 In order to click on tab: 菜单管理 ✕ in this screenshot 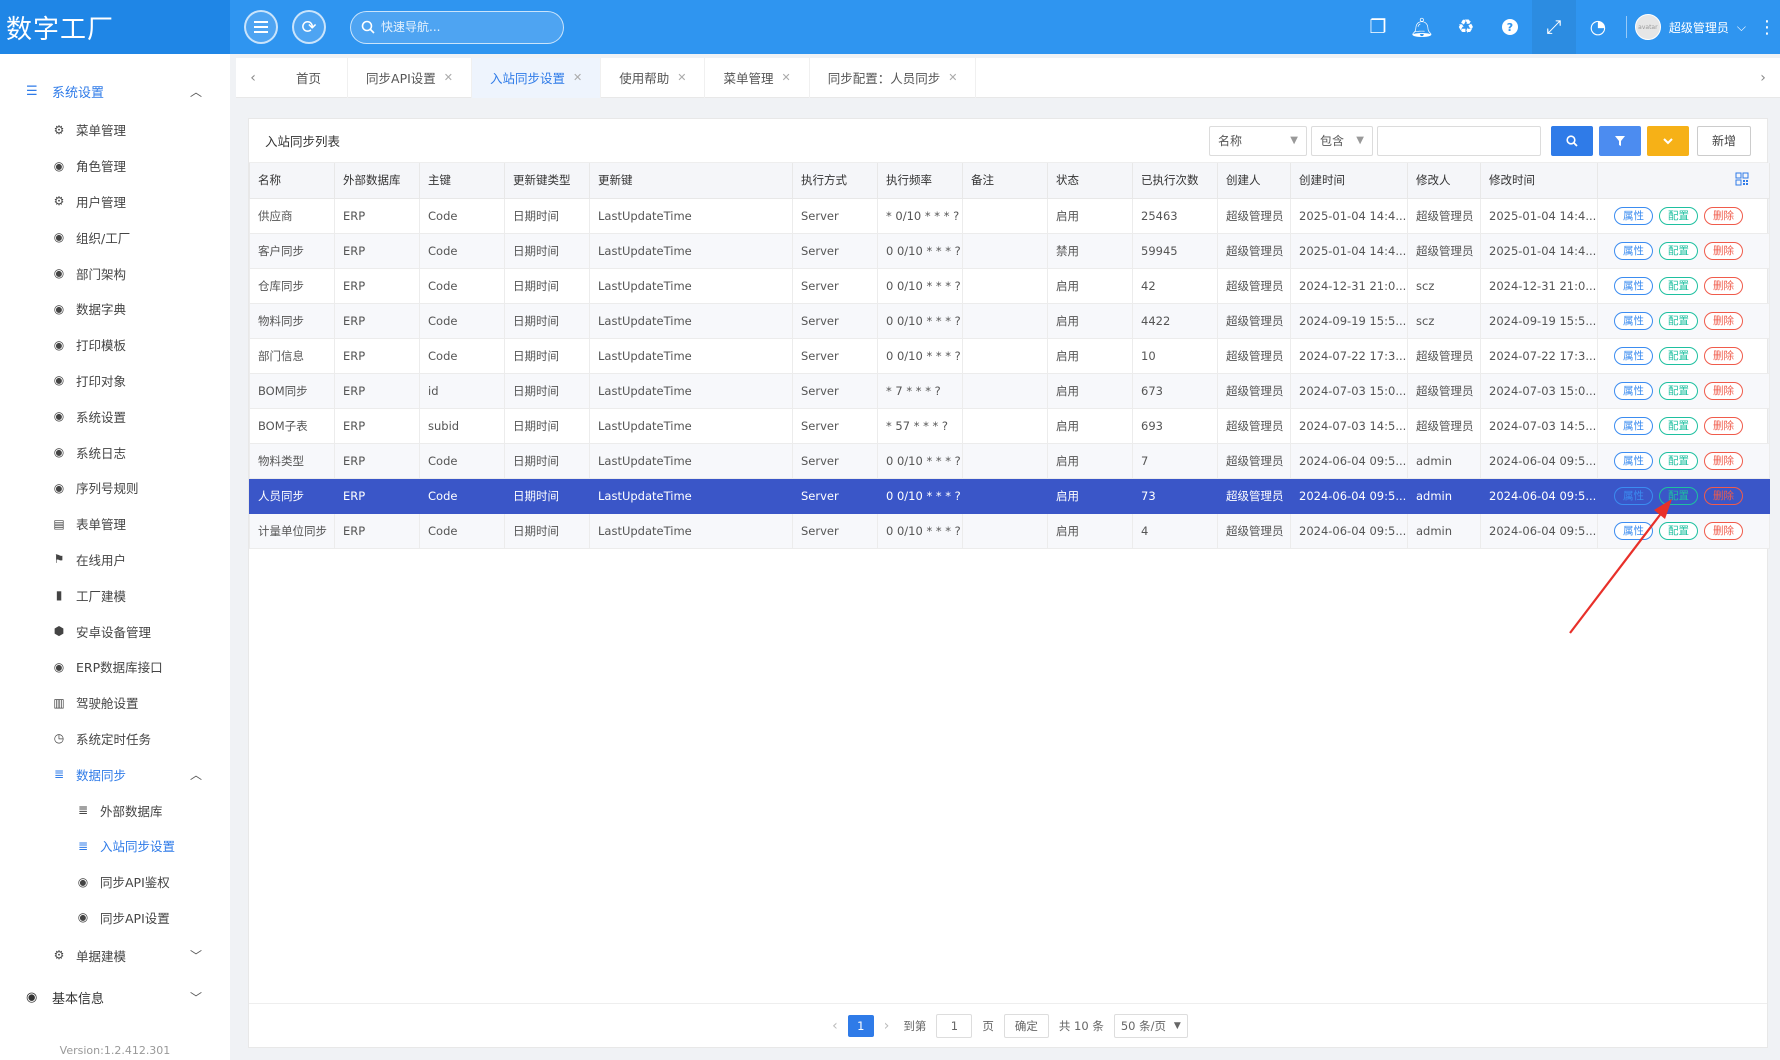, I will do `click(757, 77)`.